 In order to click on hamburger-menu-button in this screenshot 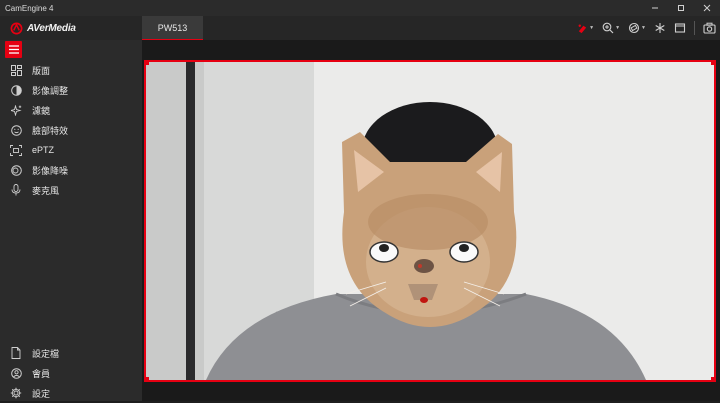, I will do `click(13, 49)`.